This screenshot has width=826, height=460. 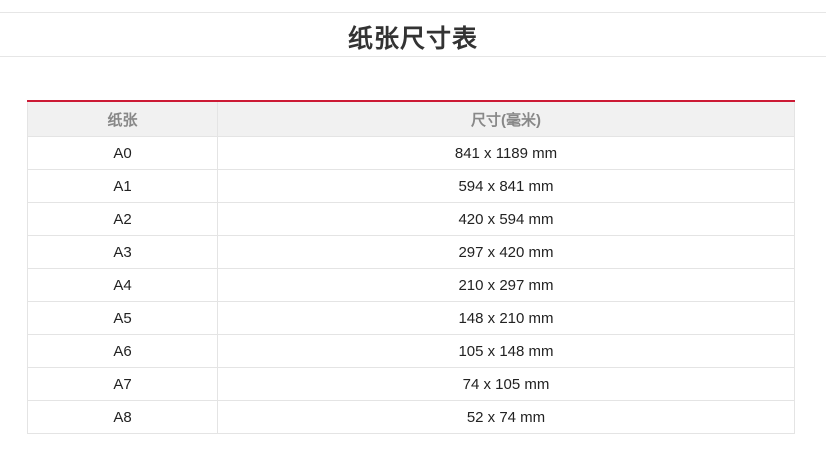 I want to click on paper-cell: A6, so click(x=122, y=351).